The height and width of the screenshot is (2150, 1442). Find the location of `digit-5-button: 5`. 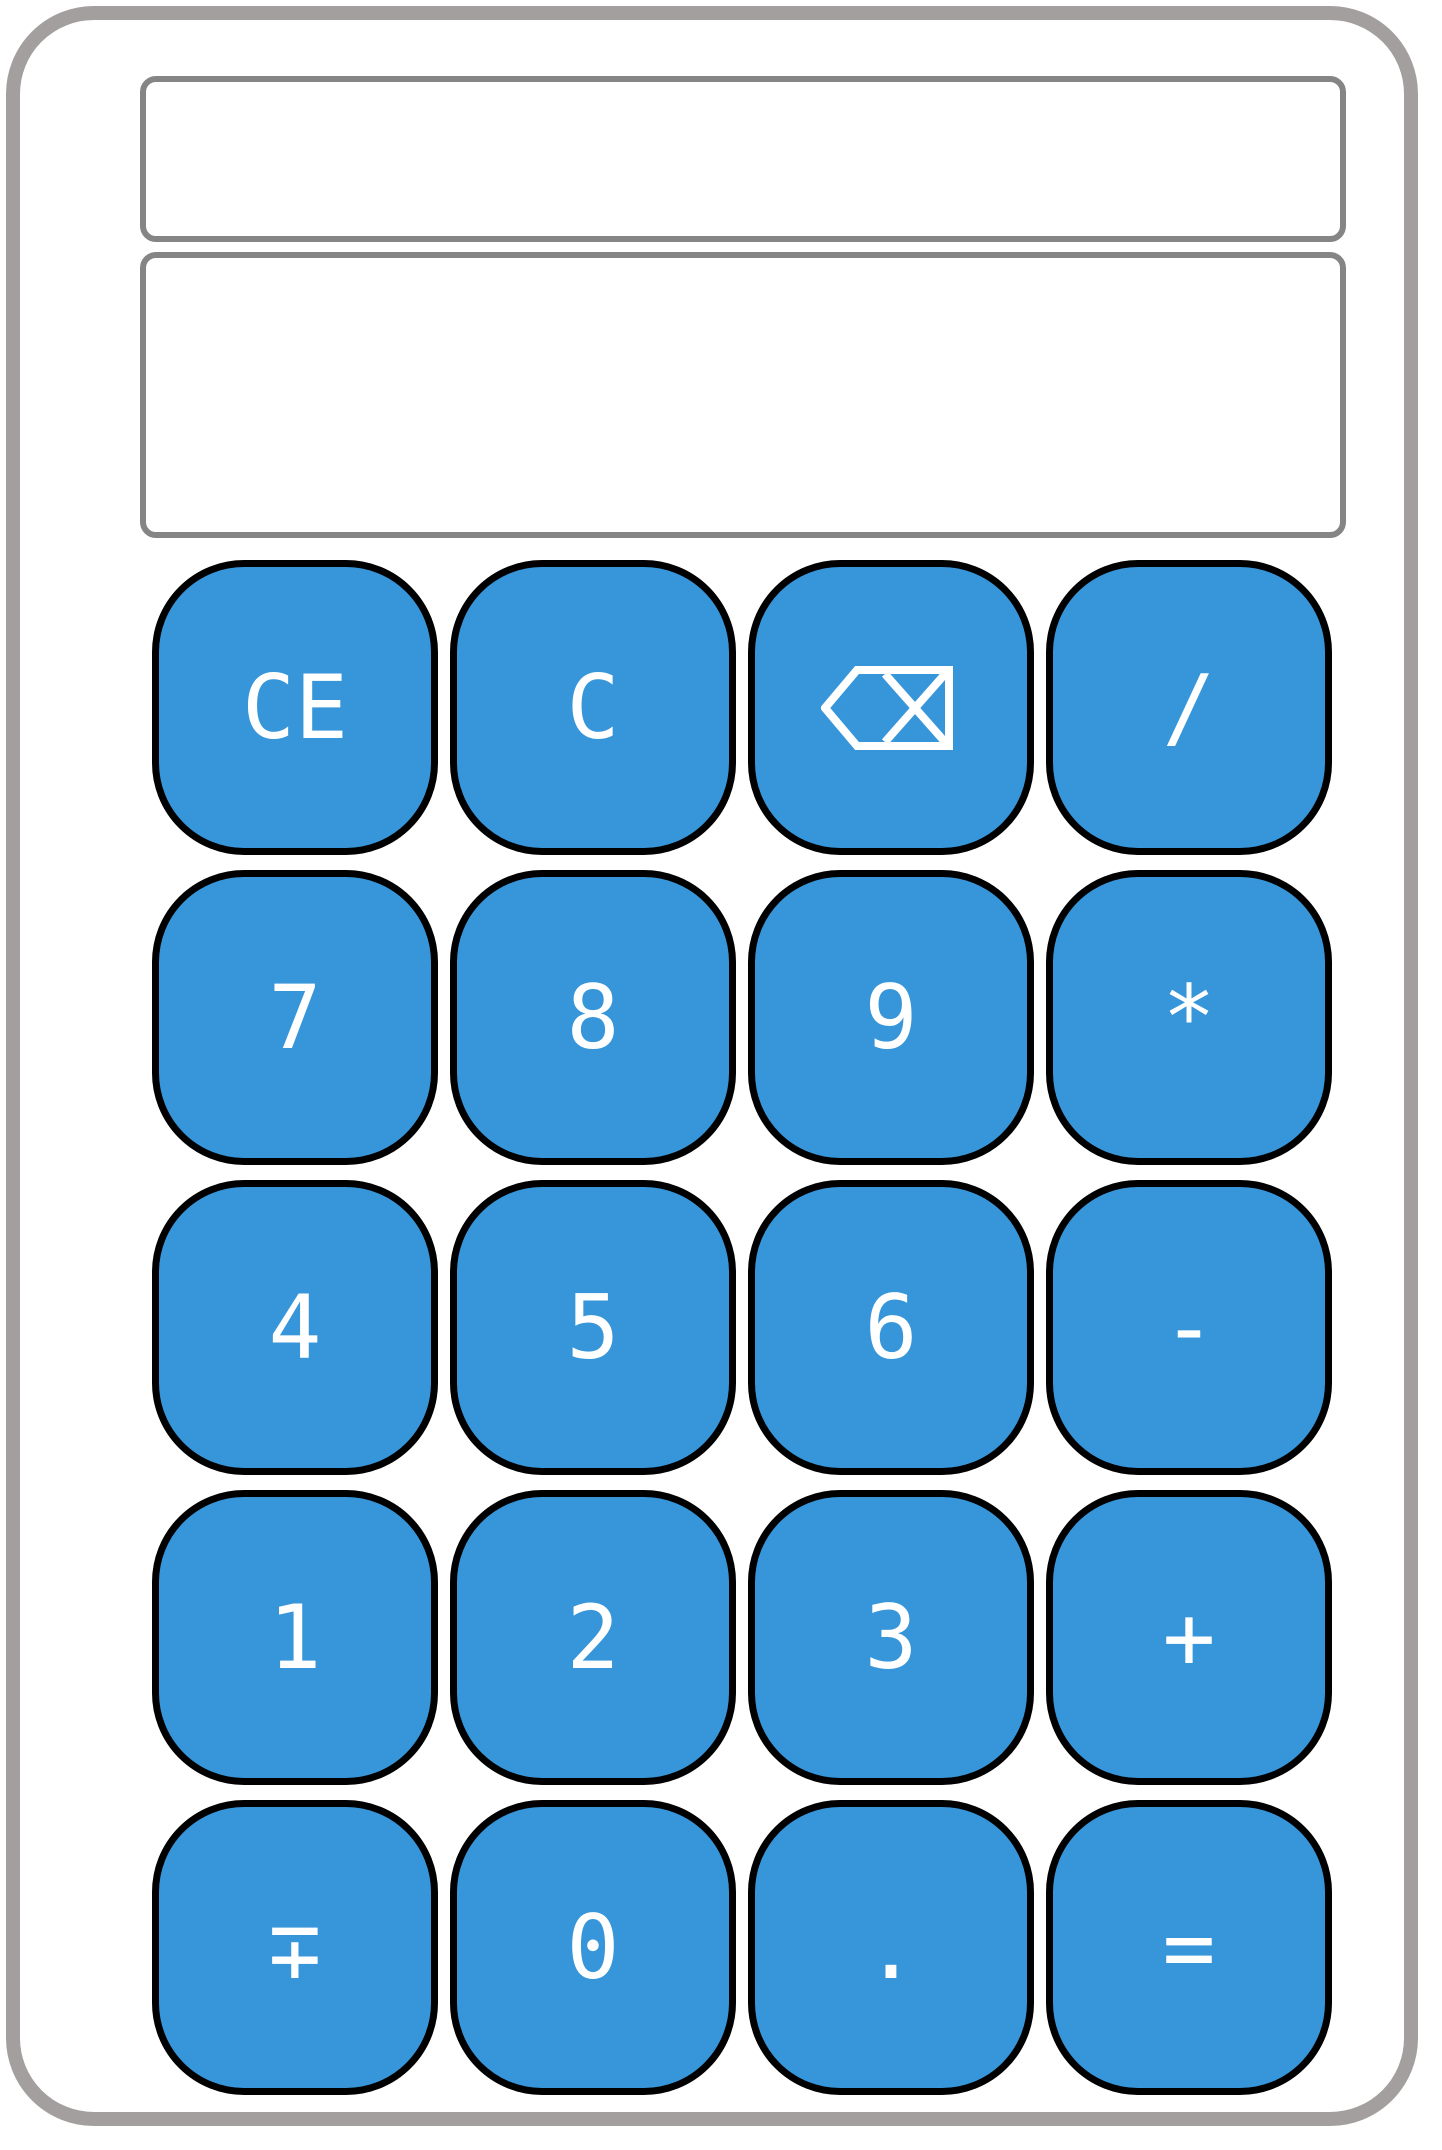

digit-5-button: 5 is located at coordinates (593, 1327).